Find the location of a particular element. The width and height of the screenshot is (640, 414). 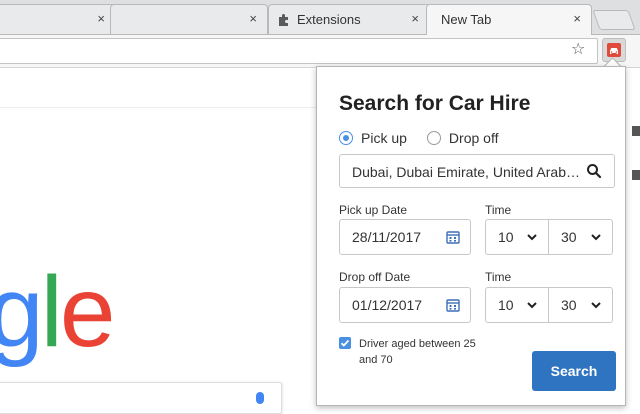

google-logo-fragment: gle is located at coordinates (58, 312).